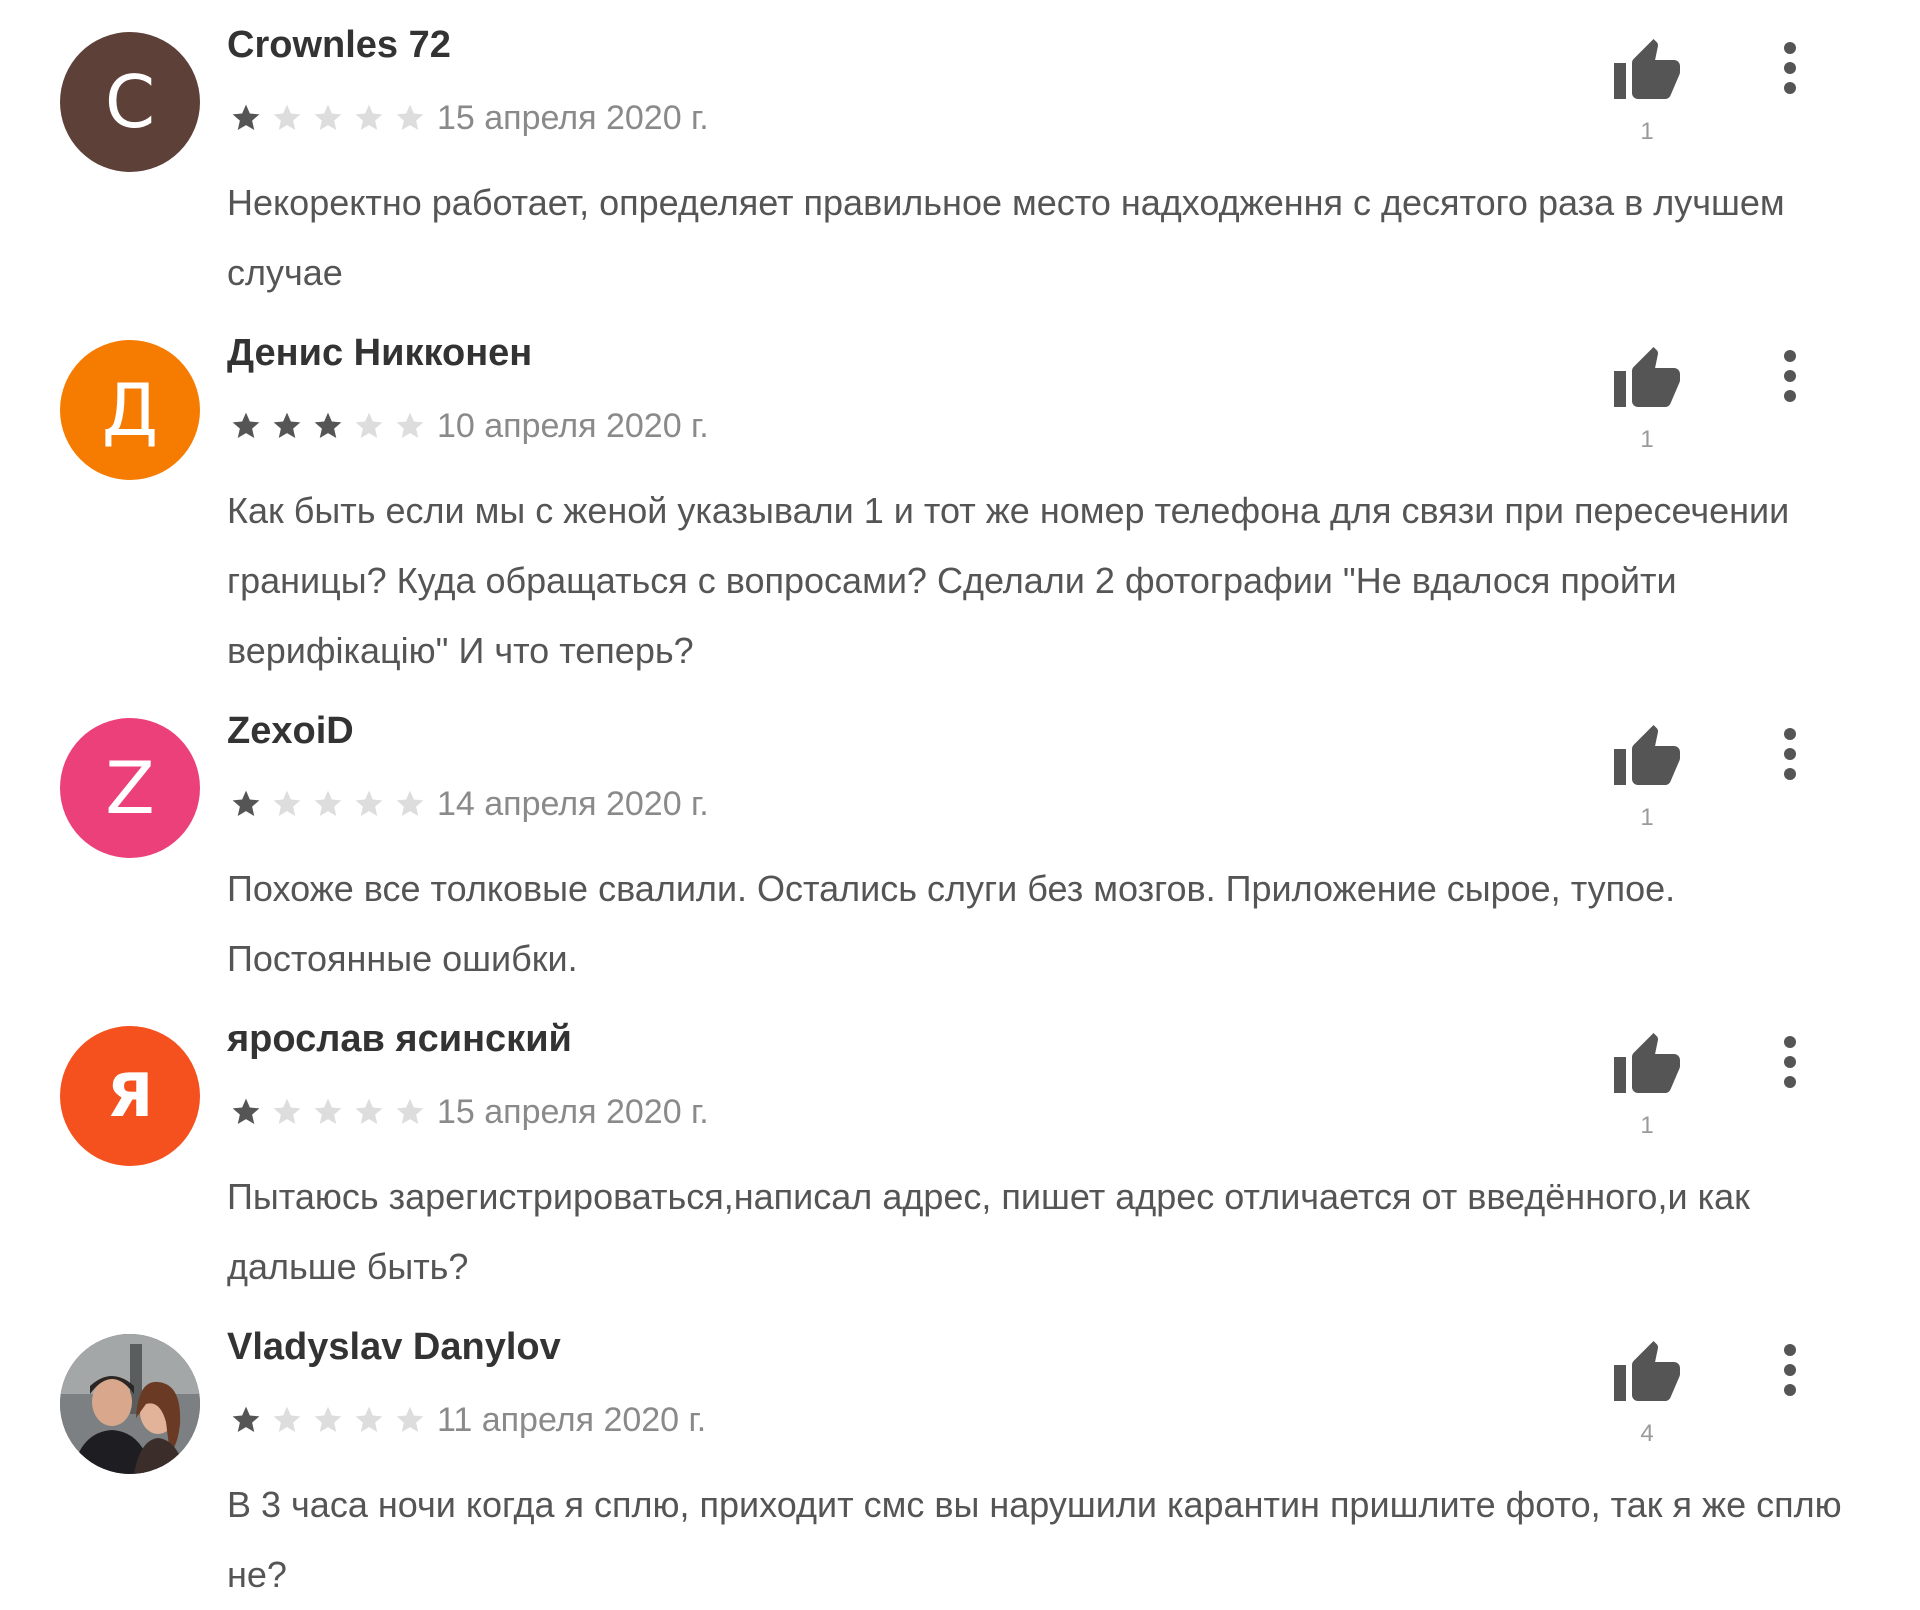  Describe the element at coordinates (290, 731) in the screenshot. I see `review-author: ZexoiD` at that location.